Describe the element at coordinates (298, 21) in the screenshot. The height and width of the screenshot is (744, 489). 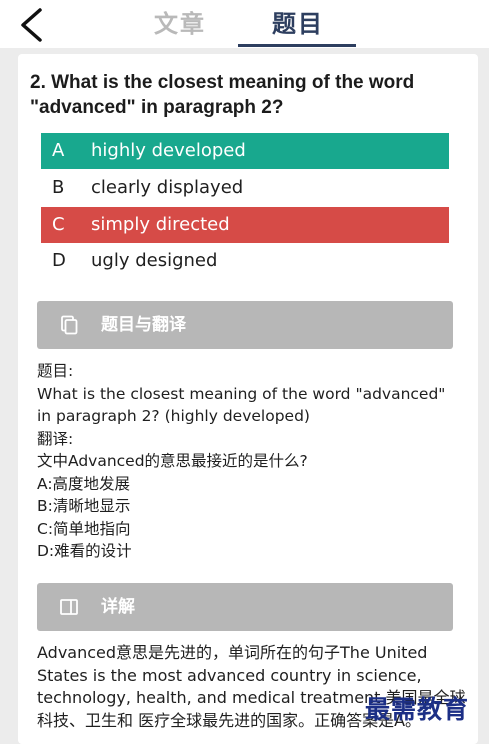
I see `tab-question: 题目` at that location.